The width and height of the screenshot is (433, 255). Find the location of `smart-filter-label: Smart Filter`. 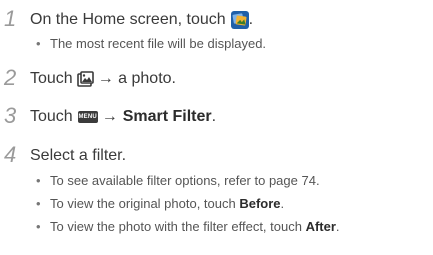

smart-filter-label: Smart Filter is located at coordinates (167, 116).